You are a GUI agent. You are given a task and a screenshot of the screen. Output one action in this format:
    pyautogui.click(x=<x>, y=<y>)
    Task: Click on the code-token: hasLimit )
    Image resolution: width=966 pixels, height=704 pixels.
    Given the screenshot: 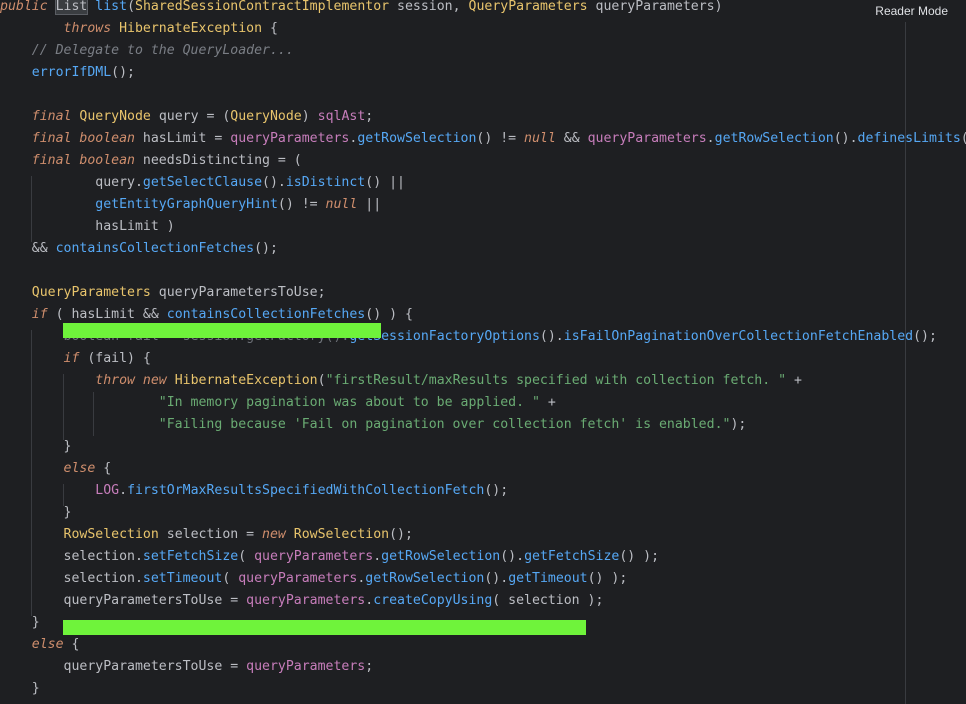 What is the action you would take?
    pyautogui.click(x=87, y=226)
    